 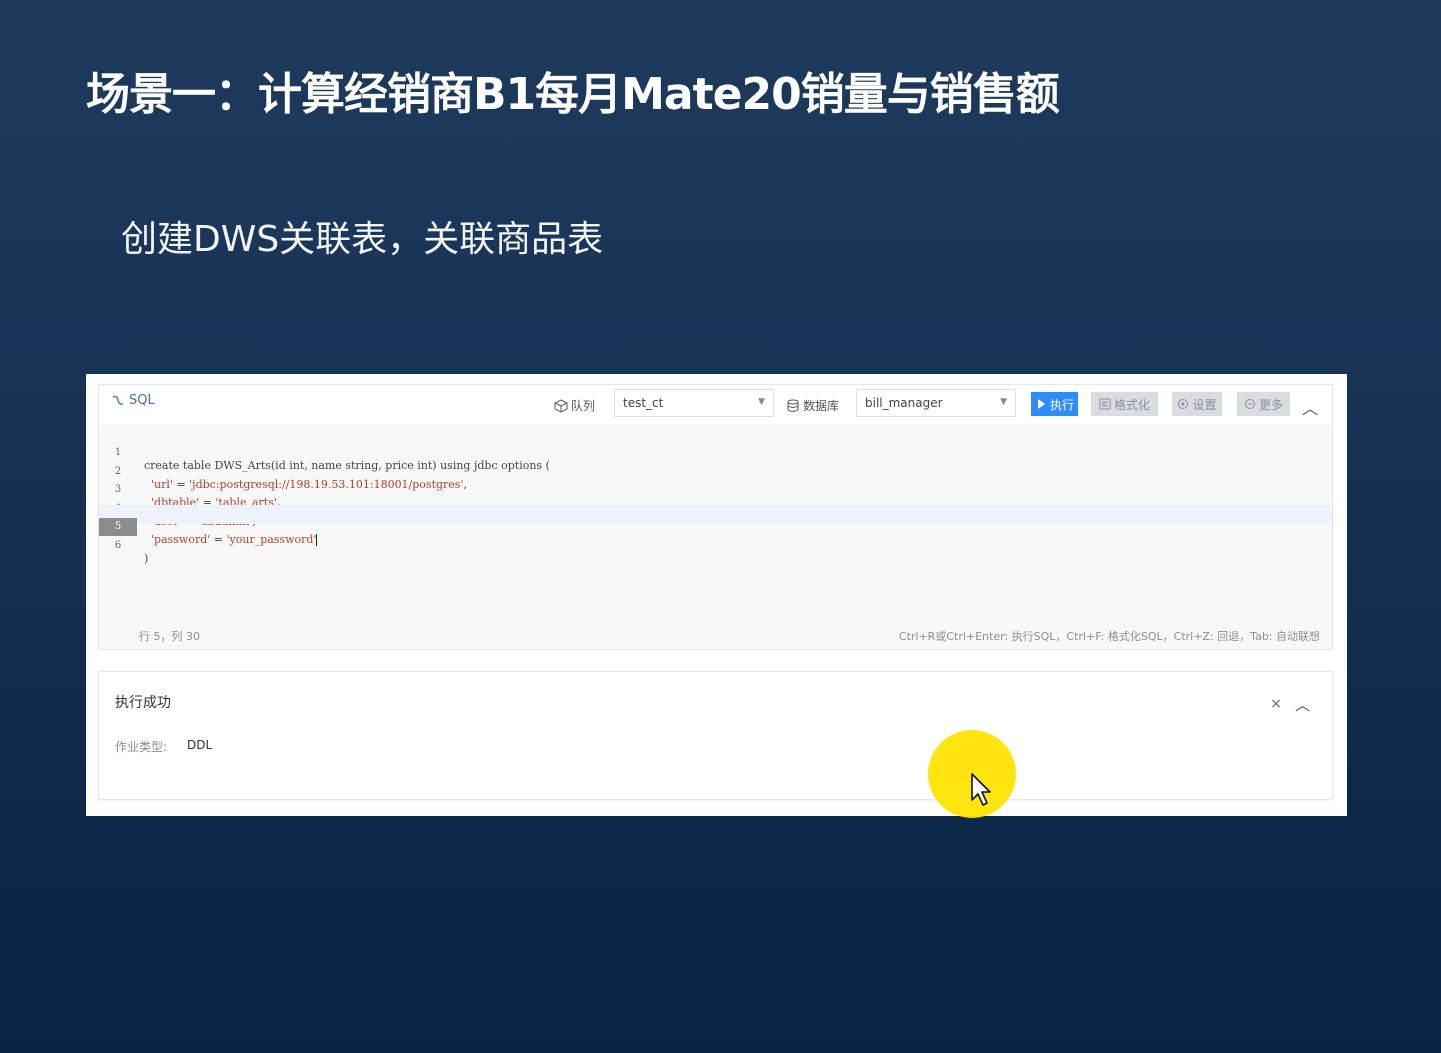 What do you see at coordinates (1197, 404) in the screenshot?
I see `settings-button: 设置` at bounding box center [1197, 404].